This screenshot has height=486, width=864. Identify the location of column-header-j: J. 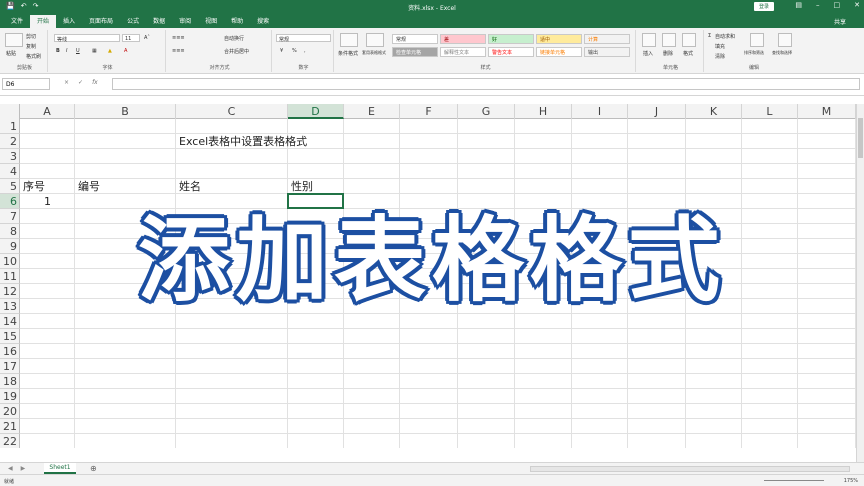
(657, 111).